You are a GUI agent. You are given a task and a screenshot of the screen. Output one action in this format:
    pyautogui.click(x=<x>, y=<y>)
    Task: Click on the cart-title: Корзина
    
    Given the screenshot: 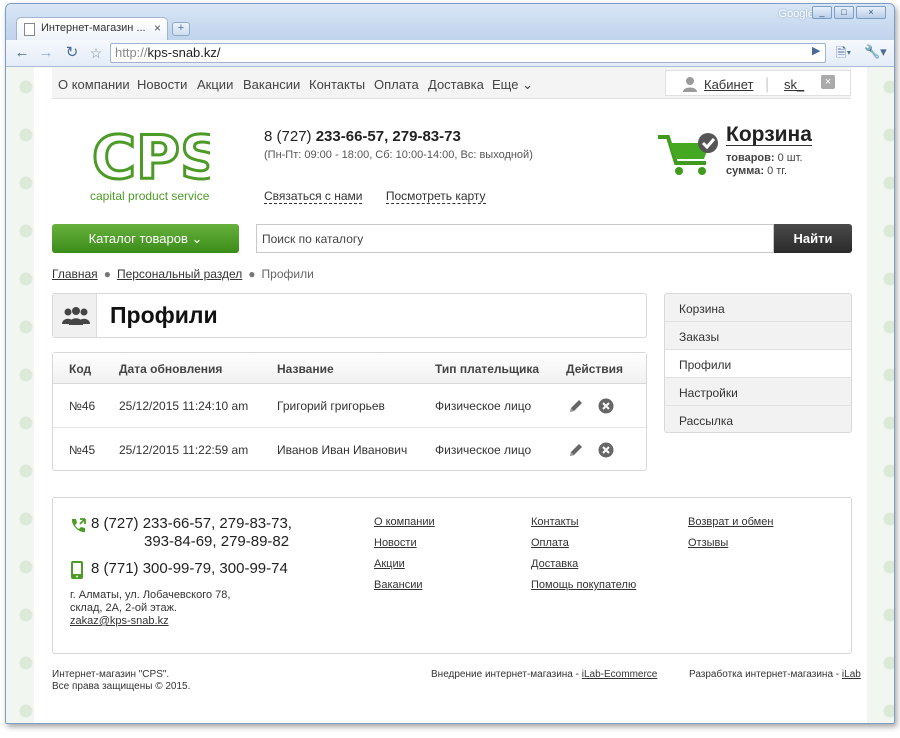 What is the action you would take?
    pyautogui.click(x=769, y=135)
    